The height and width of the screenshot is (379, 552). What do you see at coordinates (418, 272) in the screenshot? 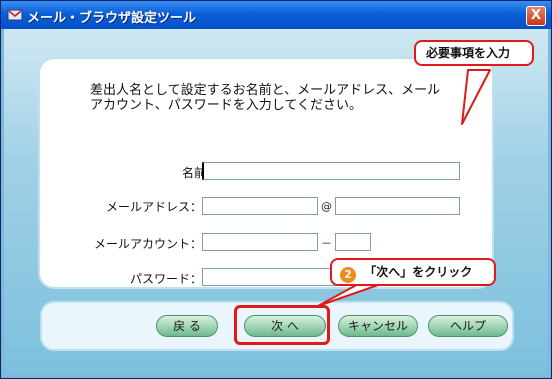
I see `click-next-callout-text: 「次へ」をクリック` at bounding box center [418, 272].